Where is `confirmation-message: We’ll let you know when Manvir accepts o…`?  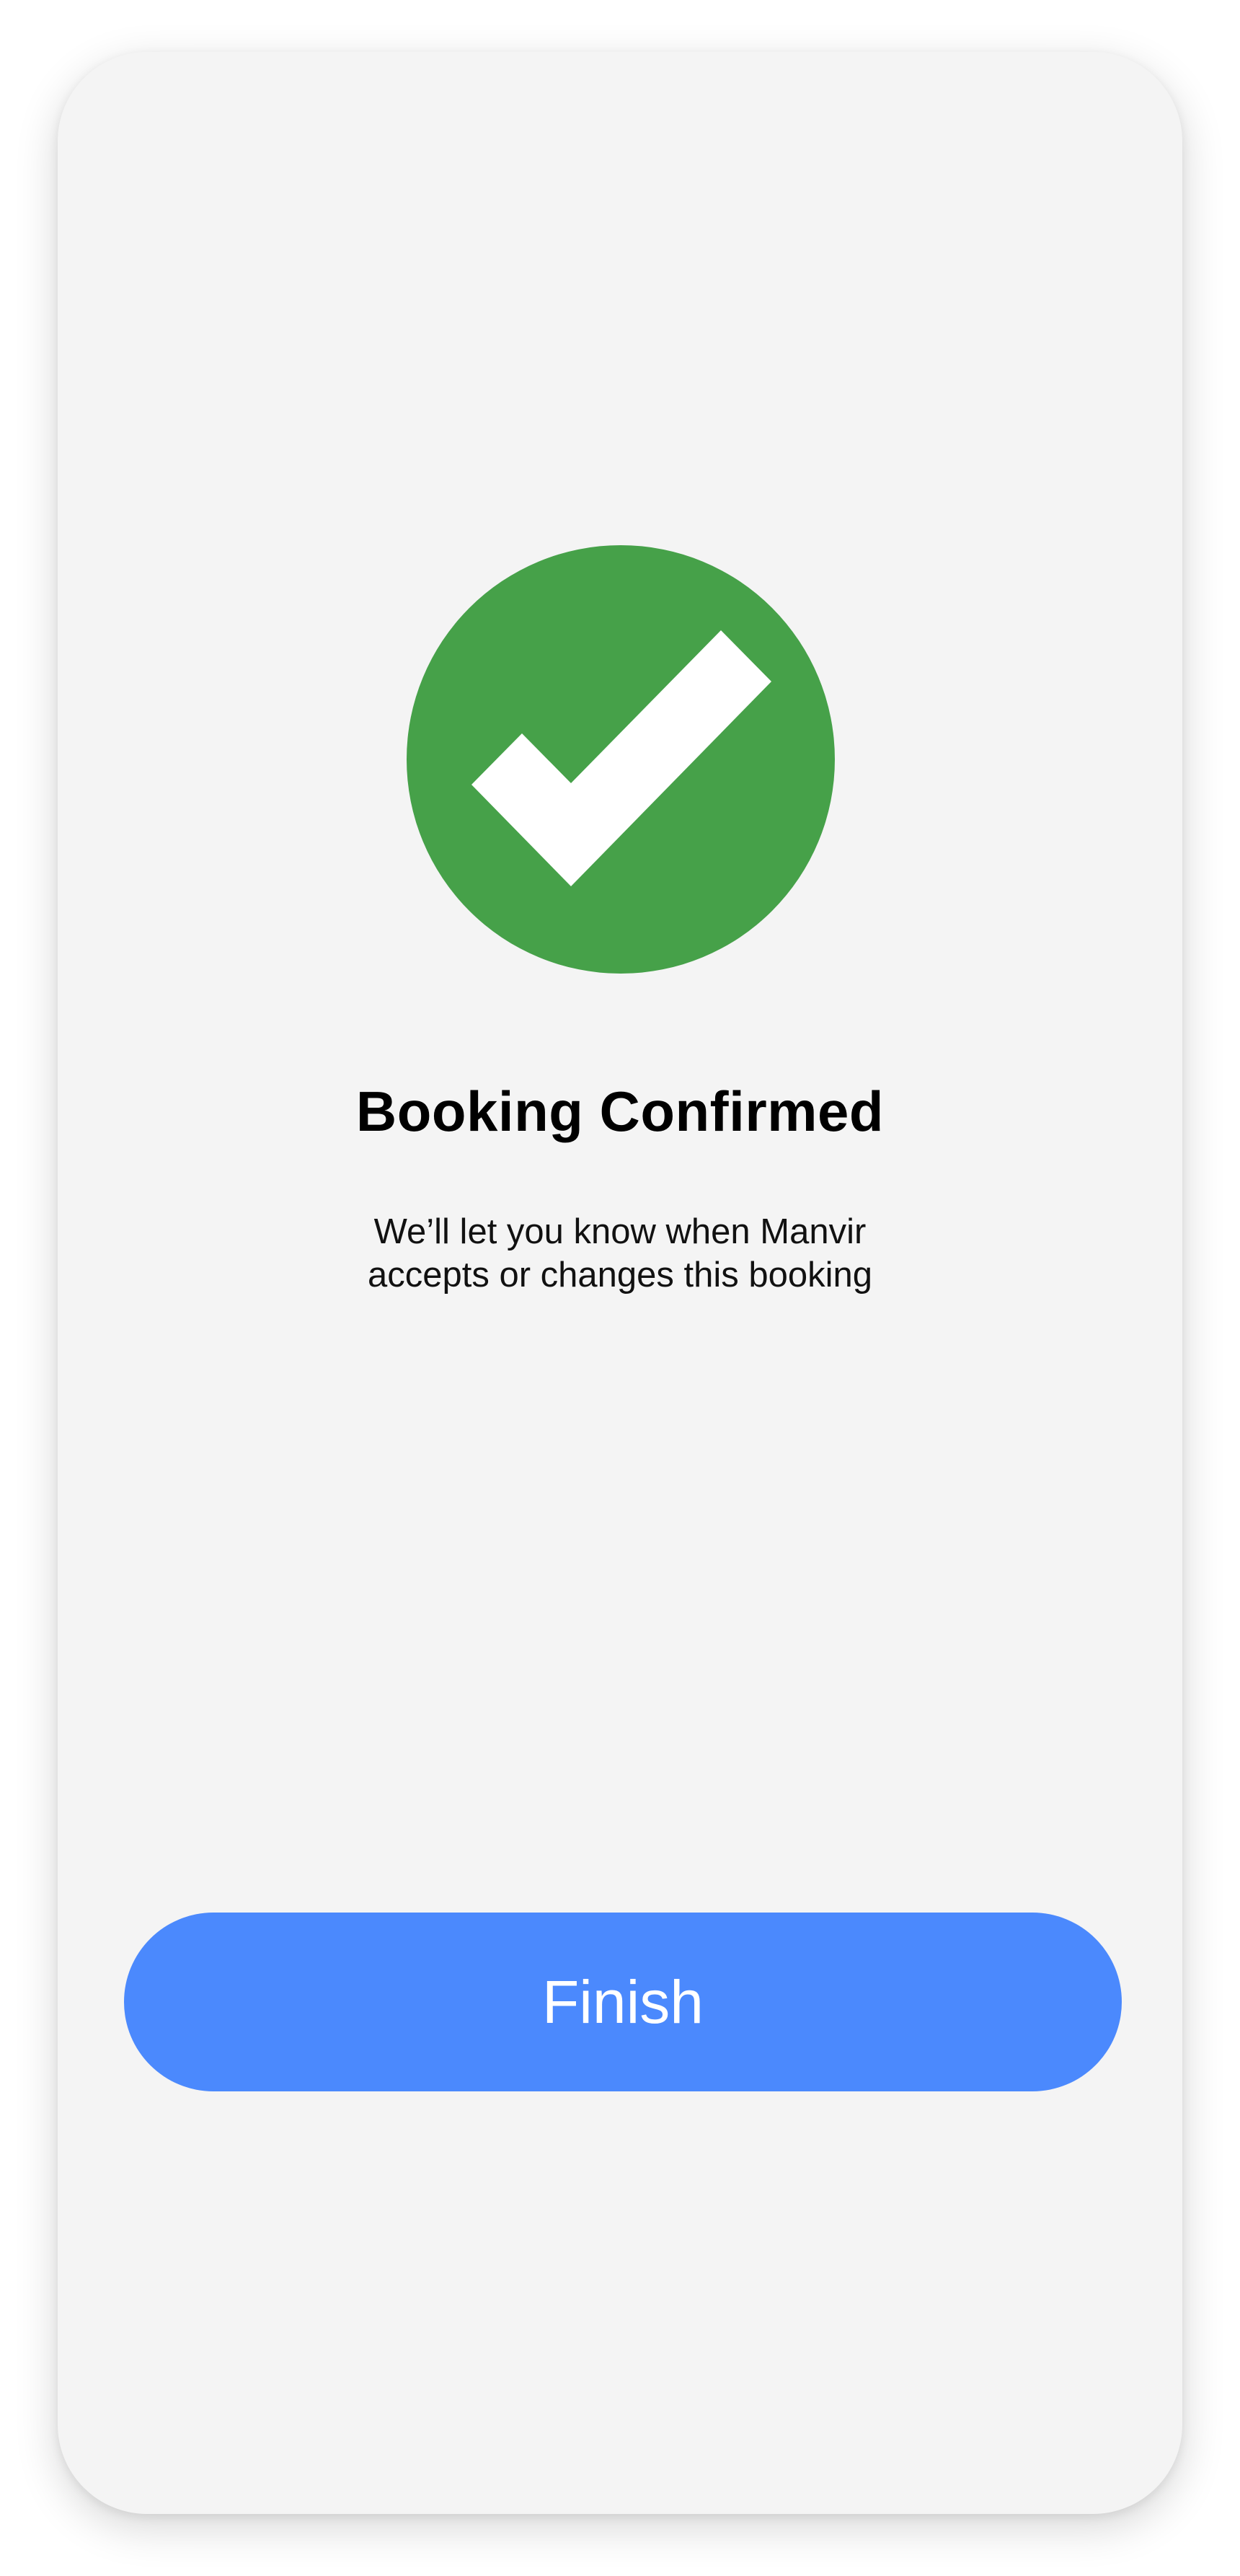 confirmation-message: We’ll let you know when Manvir accepts o… is located at coordinates (620, 1253).